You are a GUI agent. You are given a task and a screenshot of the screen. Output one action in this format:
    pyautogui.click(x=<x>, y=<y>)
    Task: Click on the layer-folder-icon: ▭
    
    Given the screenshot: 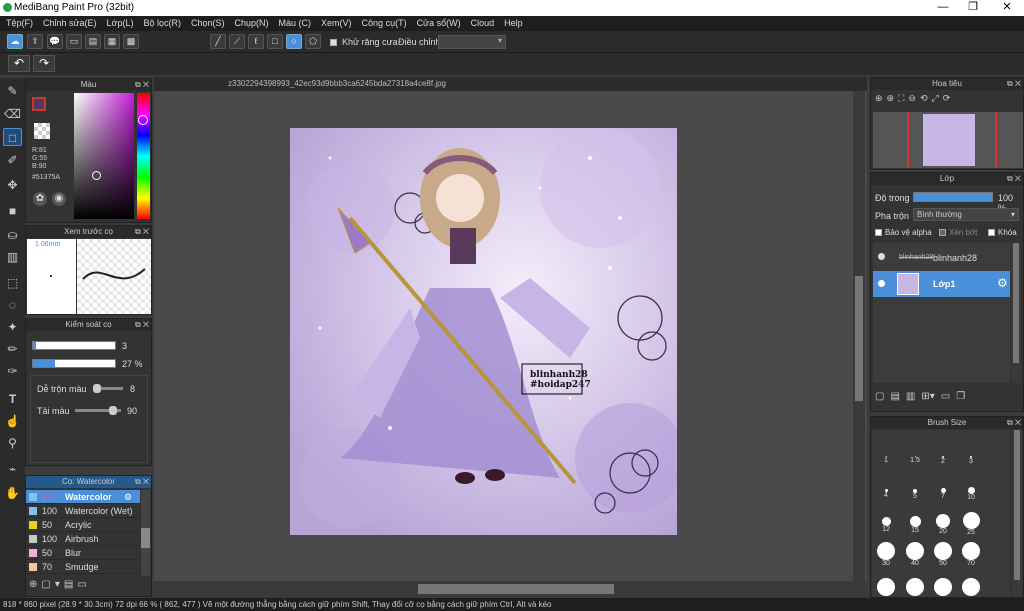 What is the action you would take?
    pyautogui.click(x=945, y=396)
    